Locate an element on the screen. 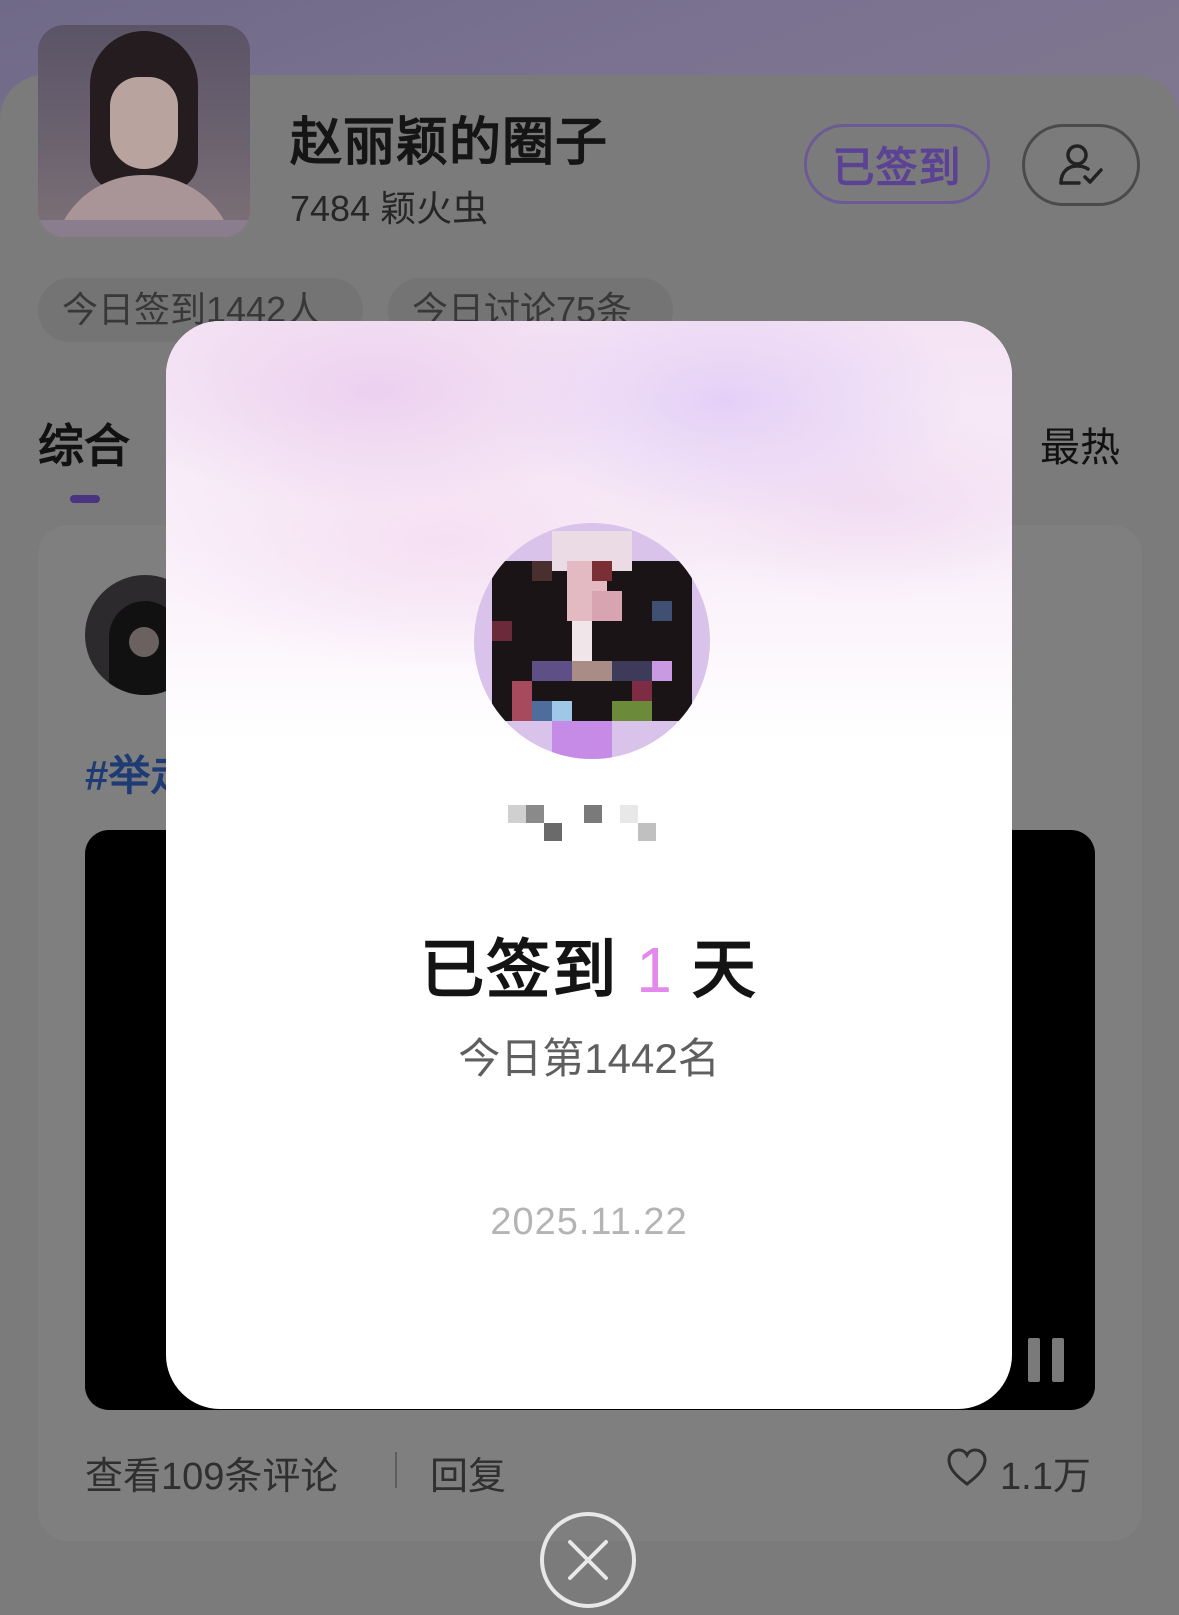 The height and width of the screenshot is (1615, 1179). user-check-icon is located at coordinates (1081, 164).